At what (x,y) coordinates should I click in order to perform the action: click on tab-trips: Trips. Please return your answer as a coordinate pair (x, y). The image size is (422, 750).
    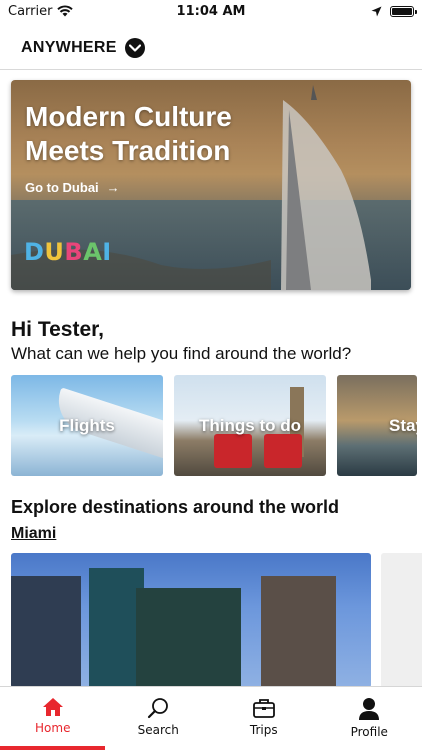
    Looking at the image, I should click on (264, 718).